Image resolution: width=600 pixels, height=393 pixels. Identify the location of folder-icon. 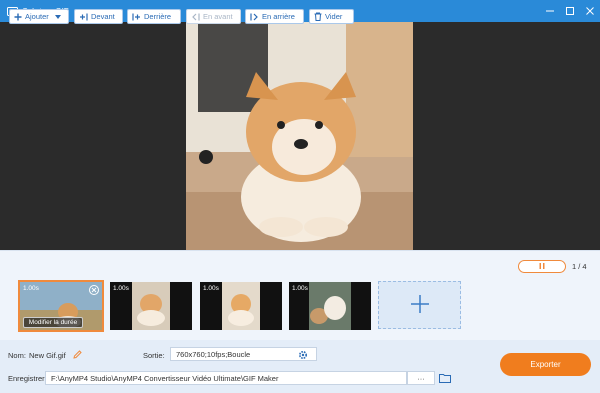
(445, 378).